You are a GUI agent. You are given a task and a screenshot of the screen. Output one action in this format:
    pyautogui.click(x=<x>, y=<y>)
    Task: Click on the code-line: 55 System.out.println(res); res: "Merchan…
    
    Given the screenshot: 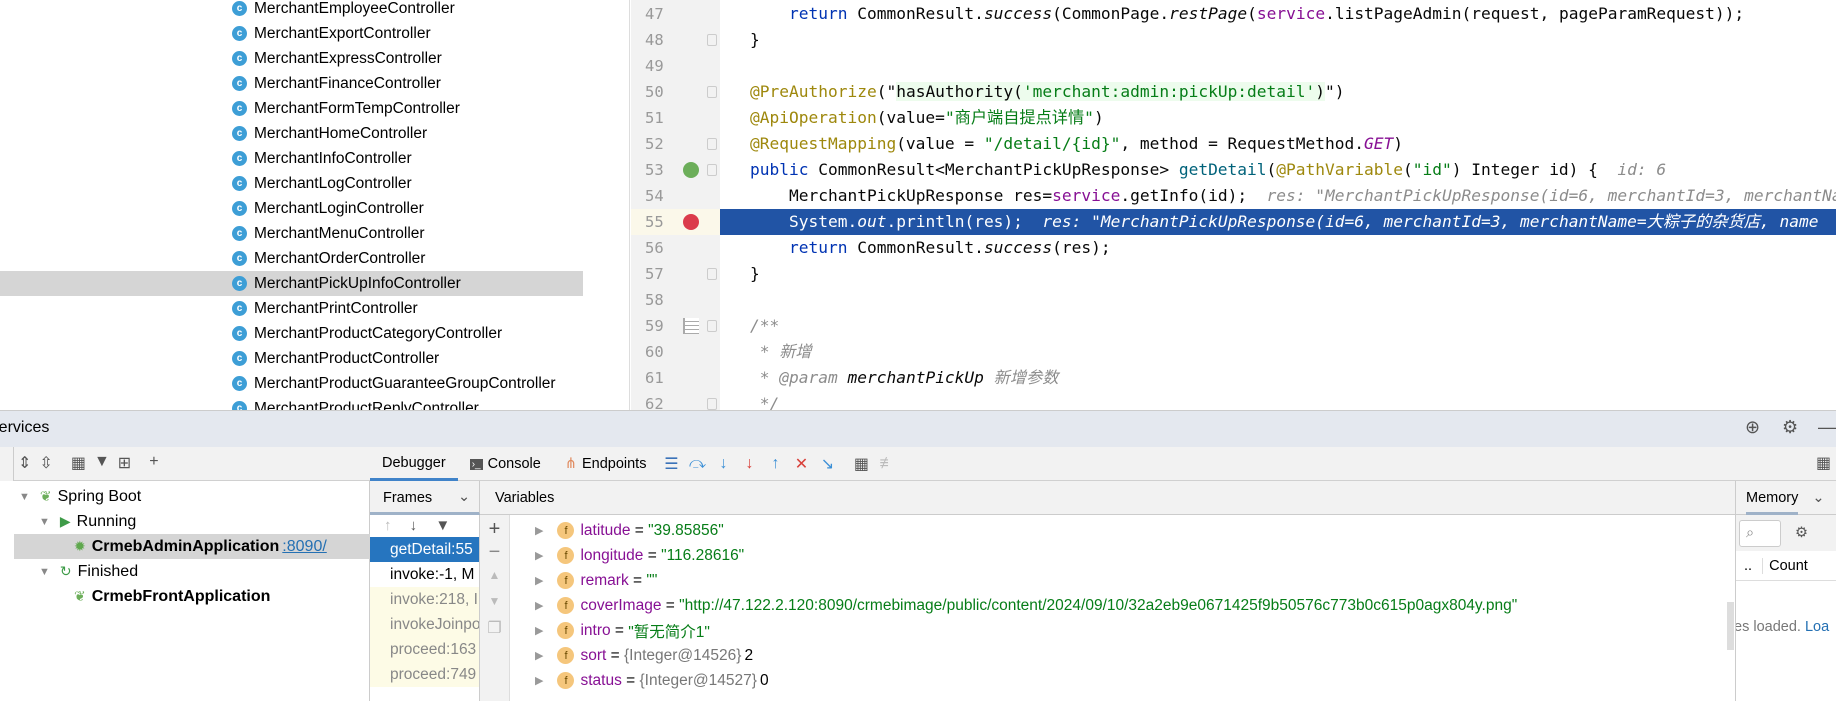 What is the action you would take?
    pyautogui.click(x=1233, y=222)
    